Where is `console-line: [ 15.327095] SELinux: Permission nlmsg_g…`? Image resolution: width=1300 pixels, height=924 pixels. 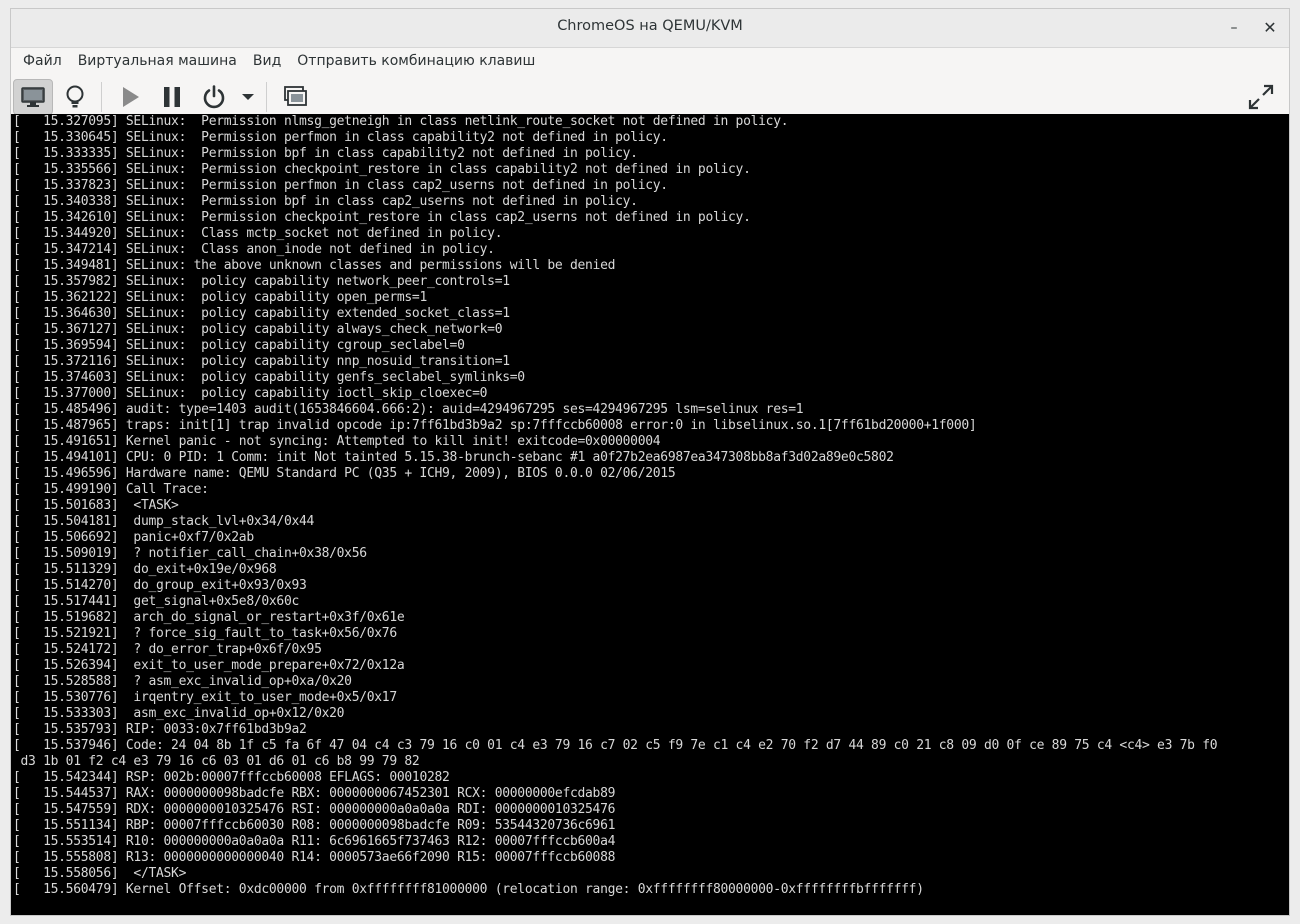 console-line: [ 15.327095] SELinux: Permission nlmsg_g… is located at coordinates (401, 121).